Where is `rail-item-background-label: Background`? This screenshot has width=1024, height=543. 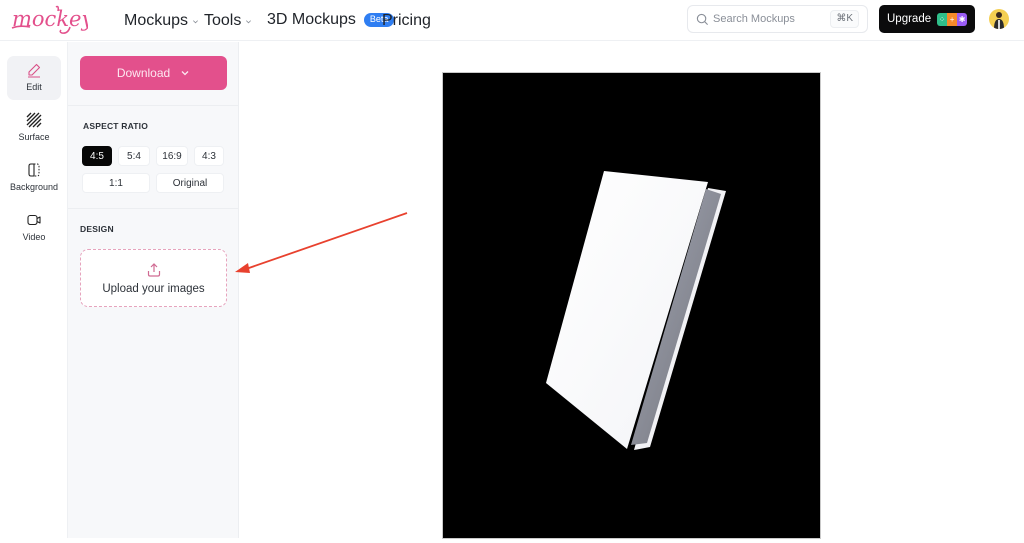 rail-item-background-label: Background is located at coordinates (34, 187).